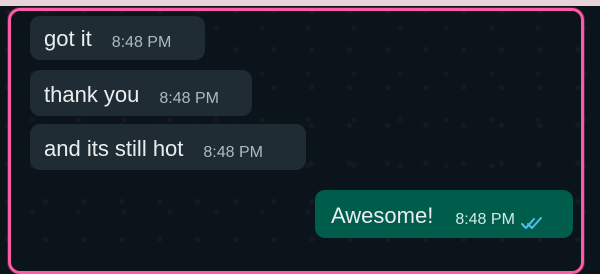 The height and width of the screenshot is (274, 600). I want to click on message-text: got it, so click(68, 38).